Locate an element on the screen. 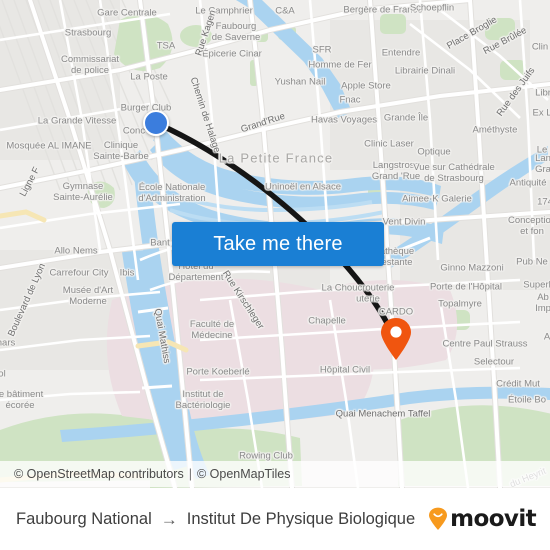  take-me-there-button: Take me there is located at coordinates (278, 244).